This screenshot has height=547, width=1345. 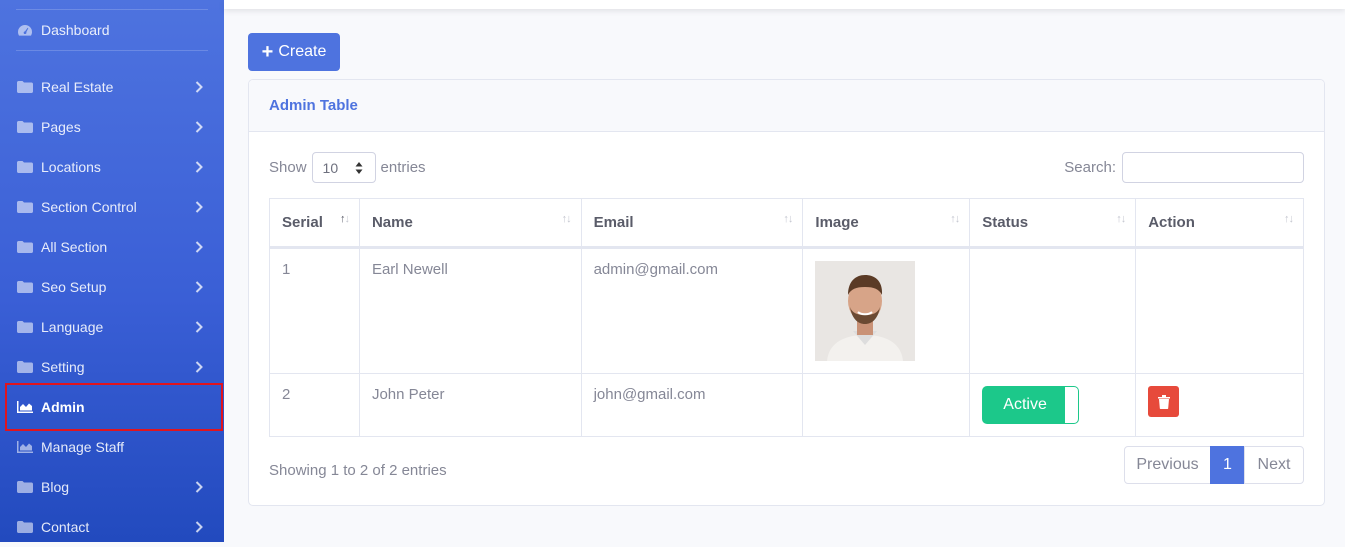 I want to click on sidebar-item-all-section: All Section, so click(x=112, y=247).